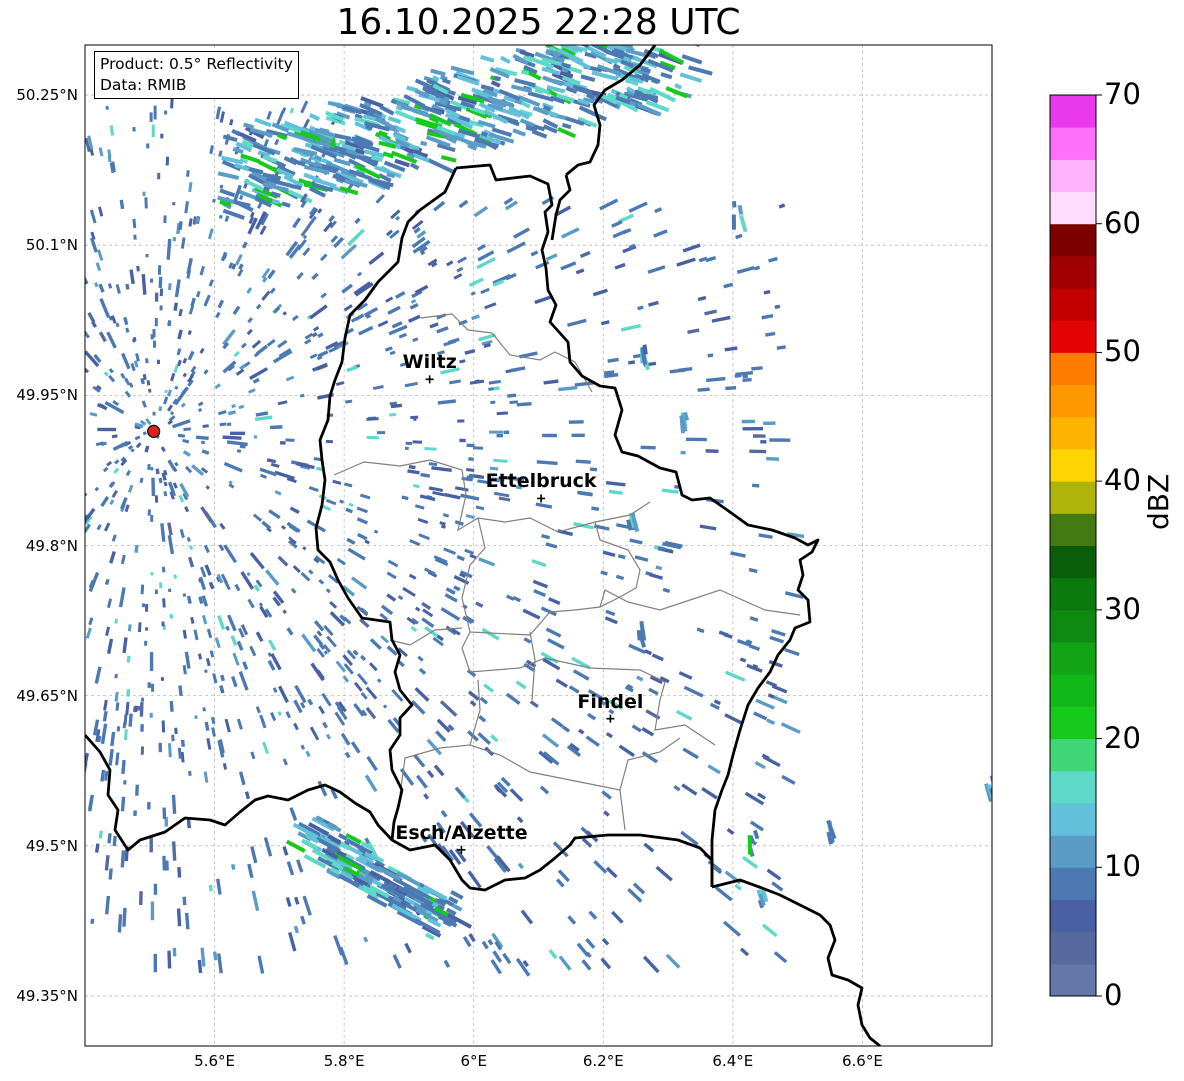  What do you see at coordinates (51, 545) in the screenshot?
I see `lat-tick-label: 49.8°N` at bounding box center [51, 545].